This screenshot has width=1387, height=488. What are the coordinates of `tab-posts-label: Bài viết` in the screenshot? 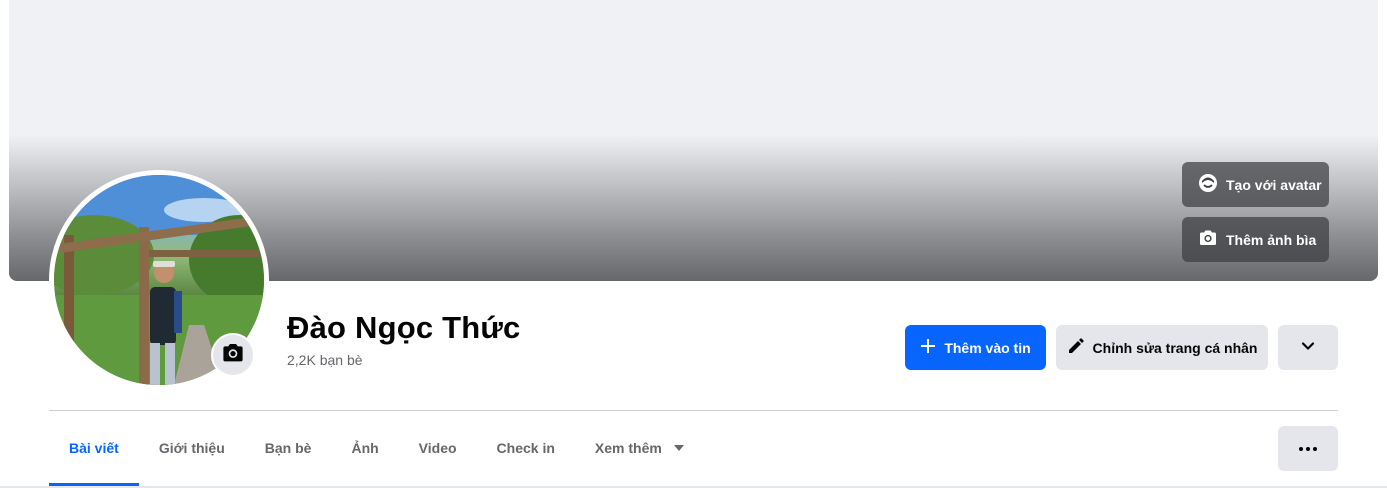 It's located at (94, 448).